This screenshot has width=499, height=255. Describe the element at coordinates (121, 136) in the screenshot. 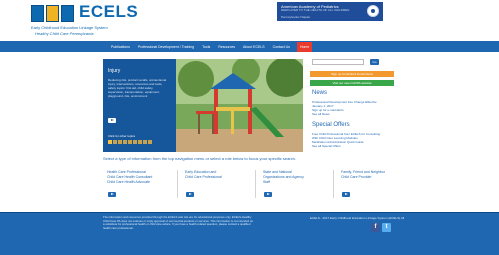

I see `slide-more-link: Click for other topics` at that location.